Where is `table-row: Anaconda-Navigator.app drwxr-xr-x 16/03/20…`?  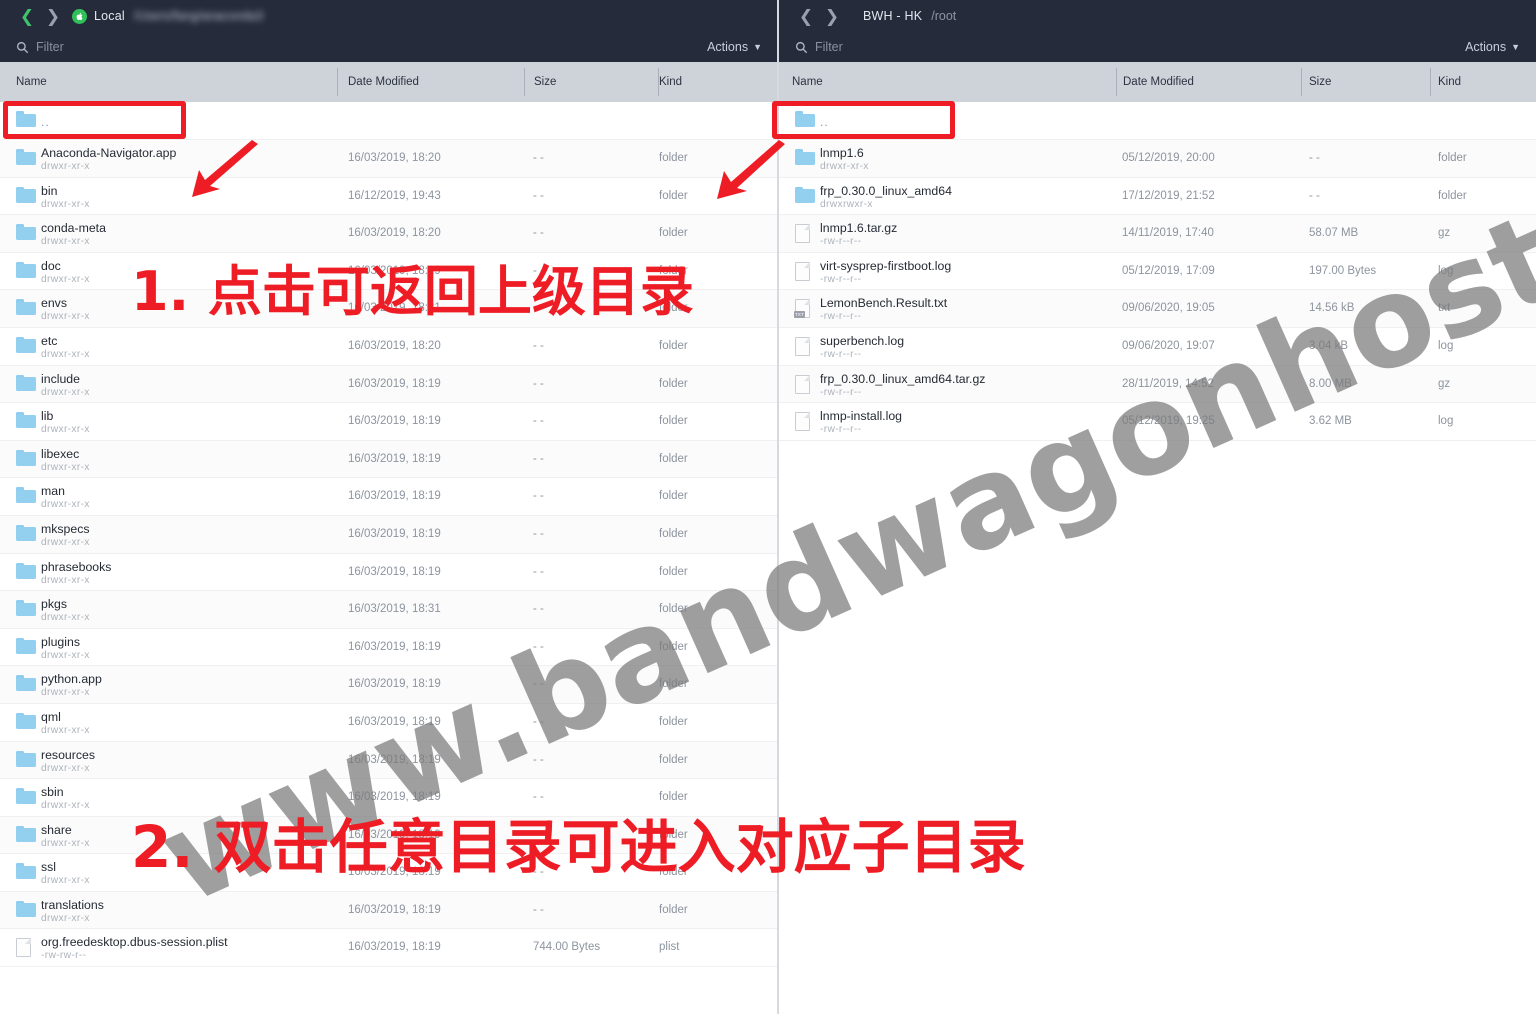 table-row: Anaconda-Navigator.app drwxr-xr-x 16/03/20… is located at coordinates (389, 159).